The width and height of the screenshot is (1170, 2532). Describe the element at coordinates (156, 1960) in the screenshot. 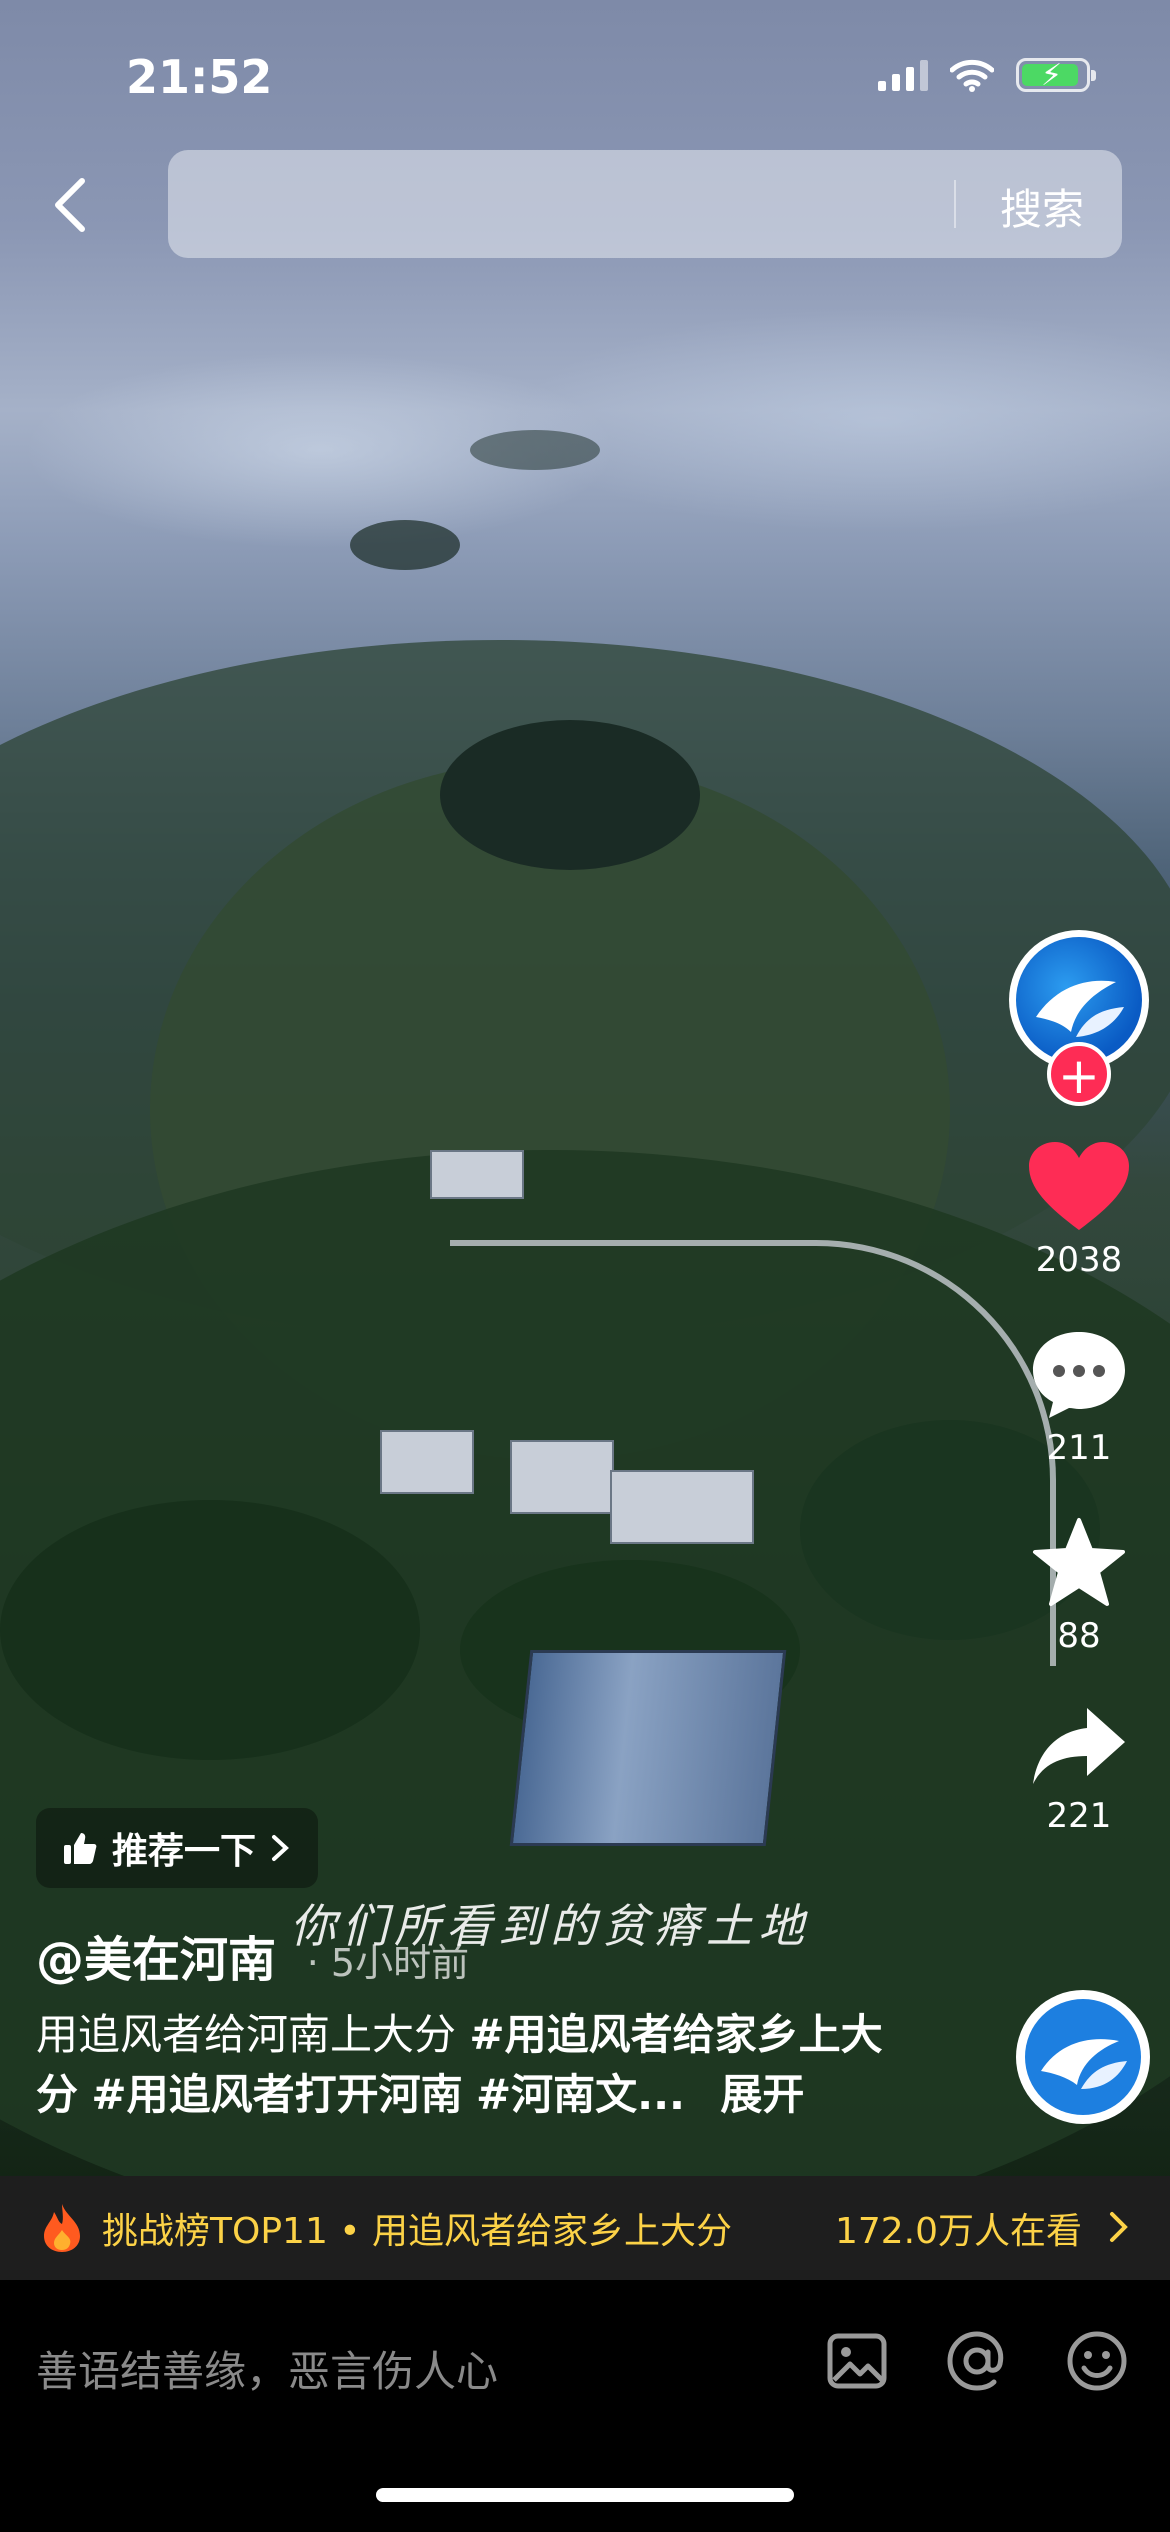

I see `creator-handle: @美在河南` at that location.